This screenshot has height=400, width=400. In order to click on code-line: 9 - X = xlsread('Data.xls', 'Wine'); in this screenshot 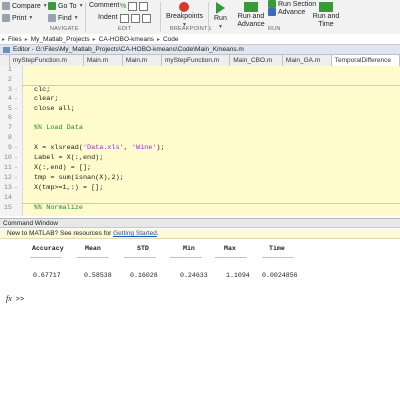, I will do `click(86, 148)`.